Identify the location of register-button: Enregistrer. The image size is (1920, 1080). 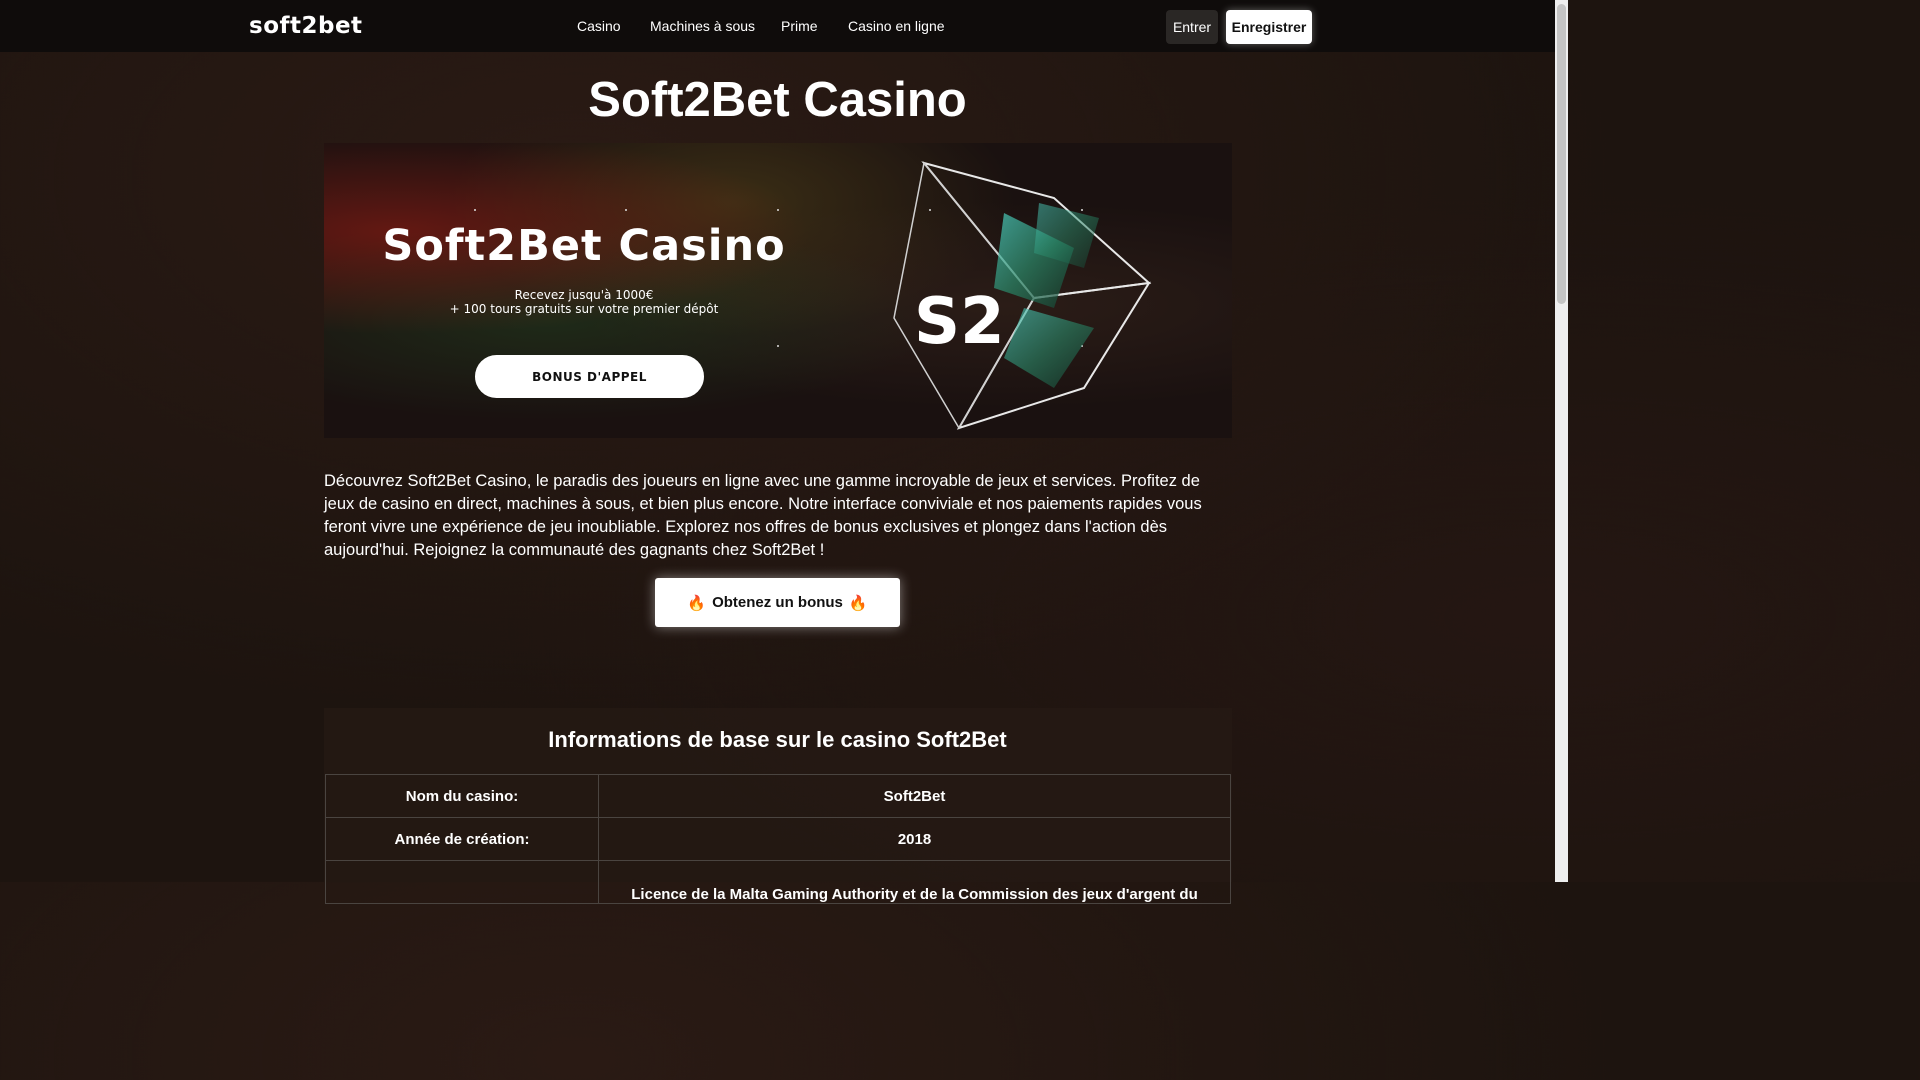
(1269, 27).